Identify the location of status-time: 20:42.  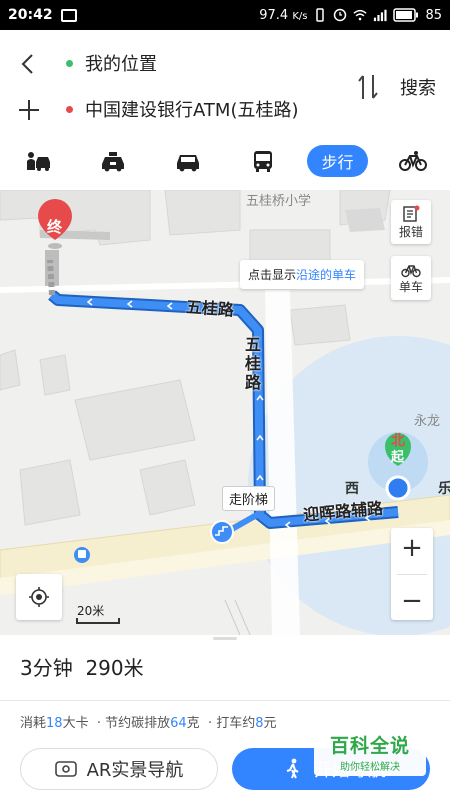
(30, 15).